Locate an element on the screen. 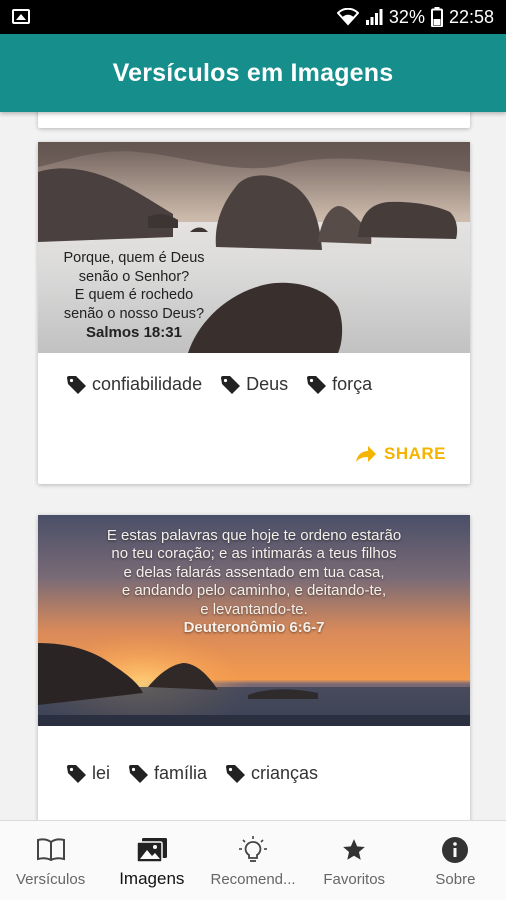 The height and width of the screenshot is (900, 506). share-arrow-icon is located at coordinates (365, 454).